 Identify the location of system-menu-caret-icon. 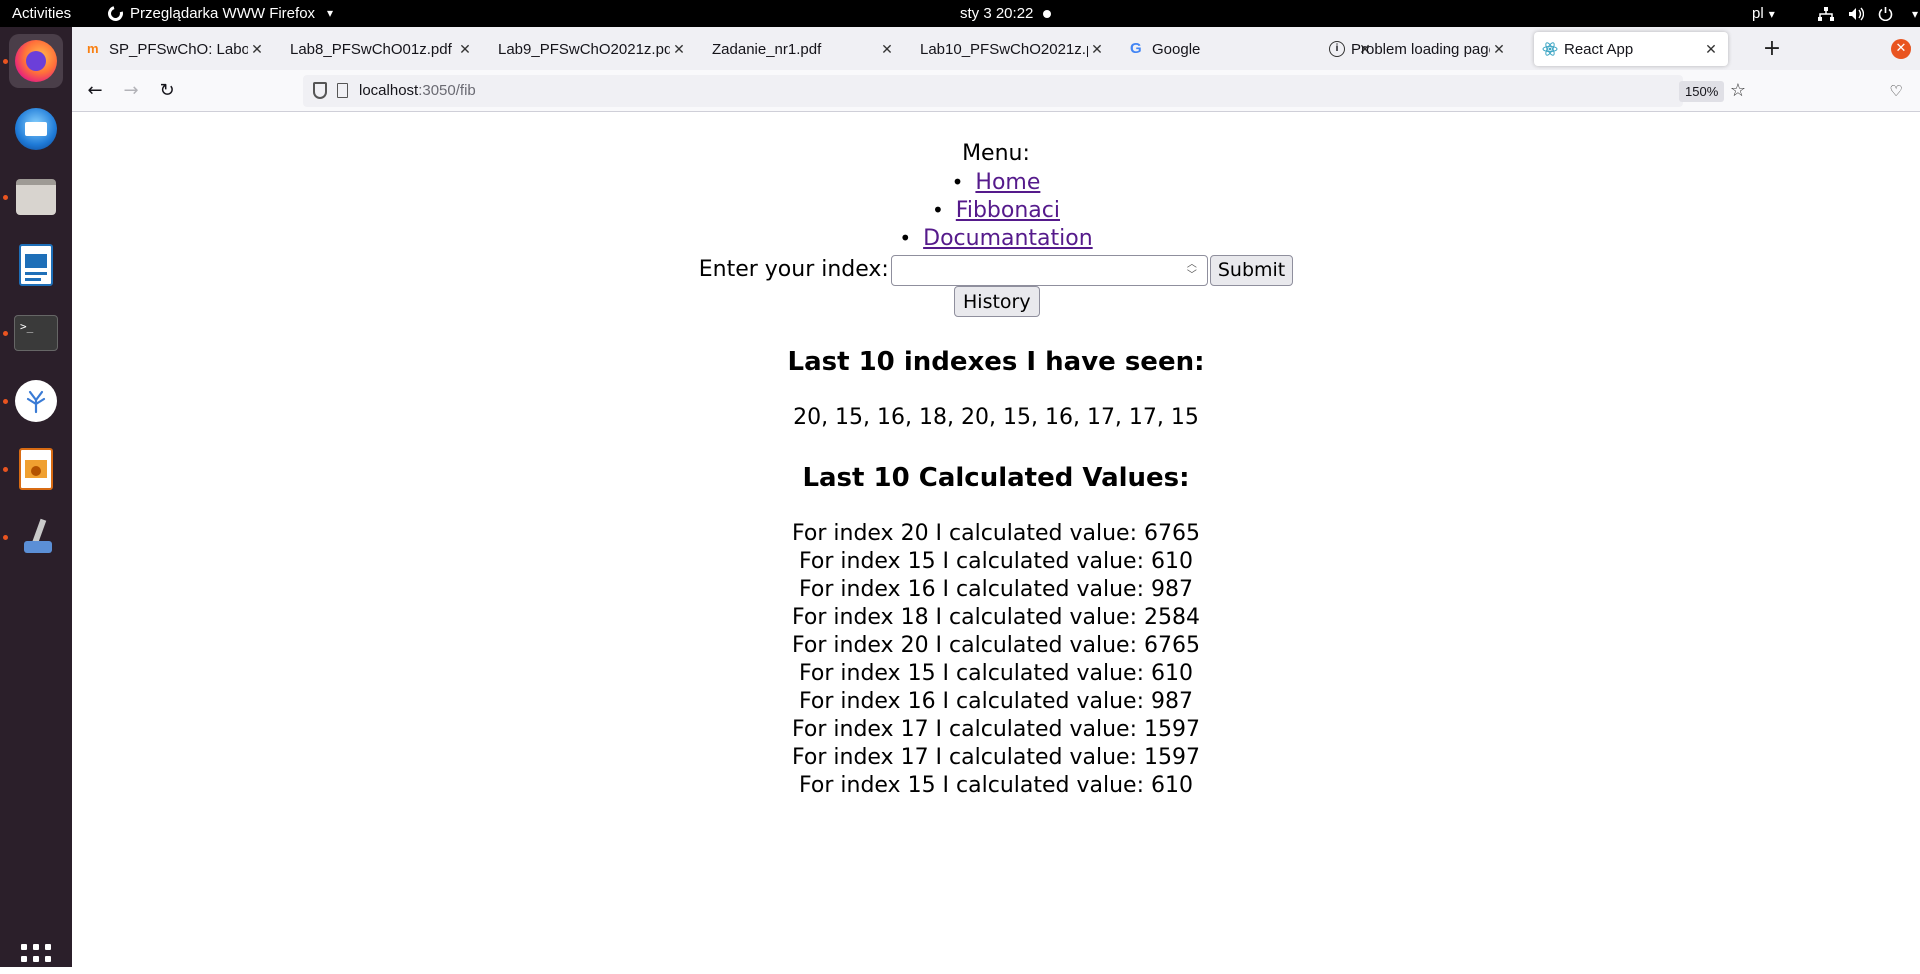
(1912, 14).